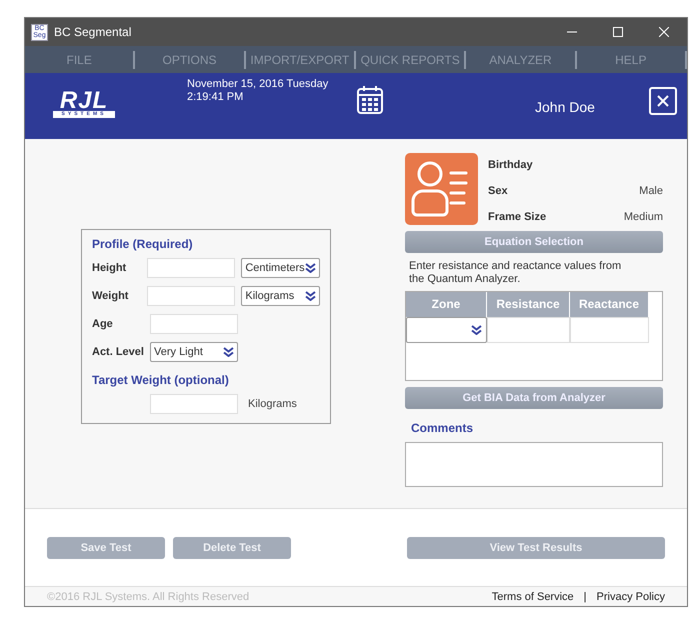  I want to click on column-header: Resistance, so click(528, 304).